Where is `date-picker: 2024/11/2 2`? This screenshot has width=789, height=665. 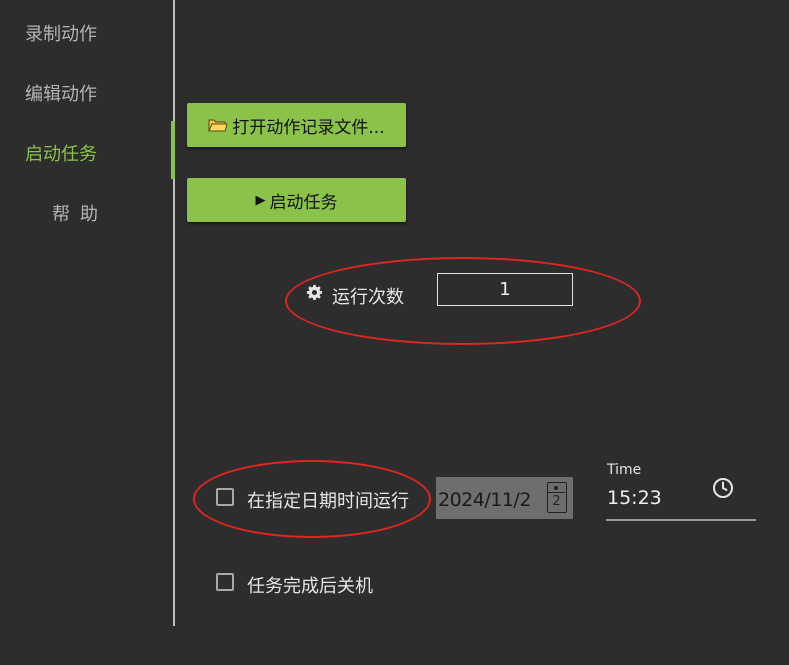
date-picker: 2024/11/2 2 is located at coordinates (504, 498).